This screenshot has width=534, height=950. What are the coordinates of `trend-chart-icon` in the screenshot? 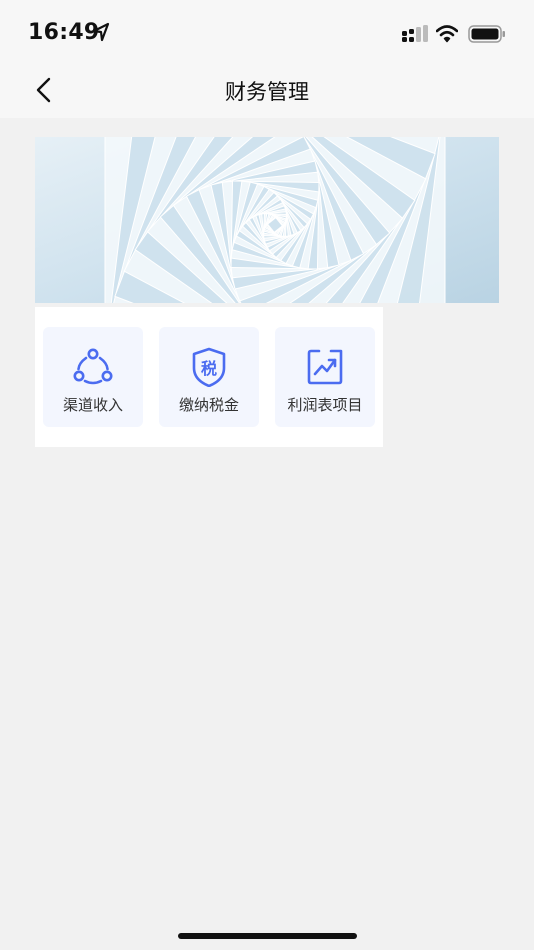 It's located at (325, 367).